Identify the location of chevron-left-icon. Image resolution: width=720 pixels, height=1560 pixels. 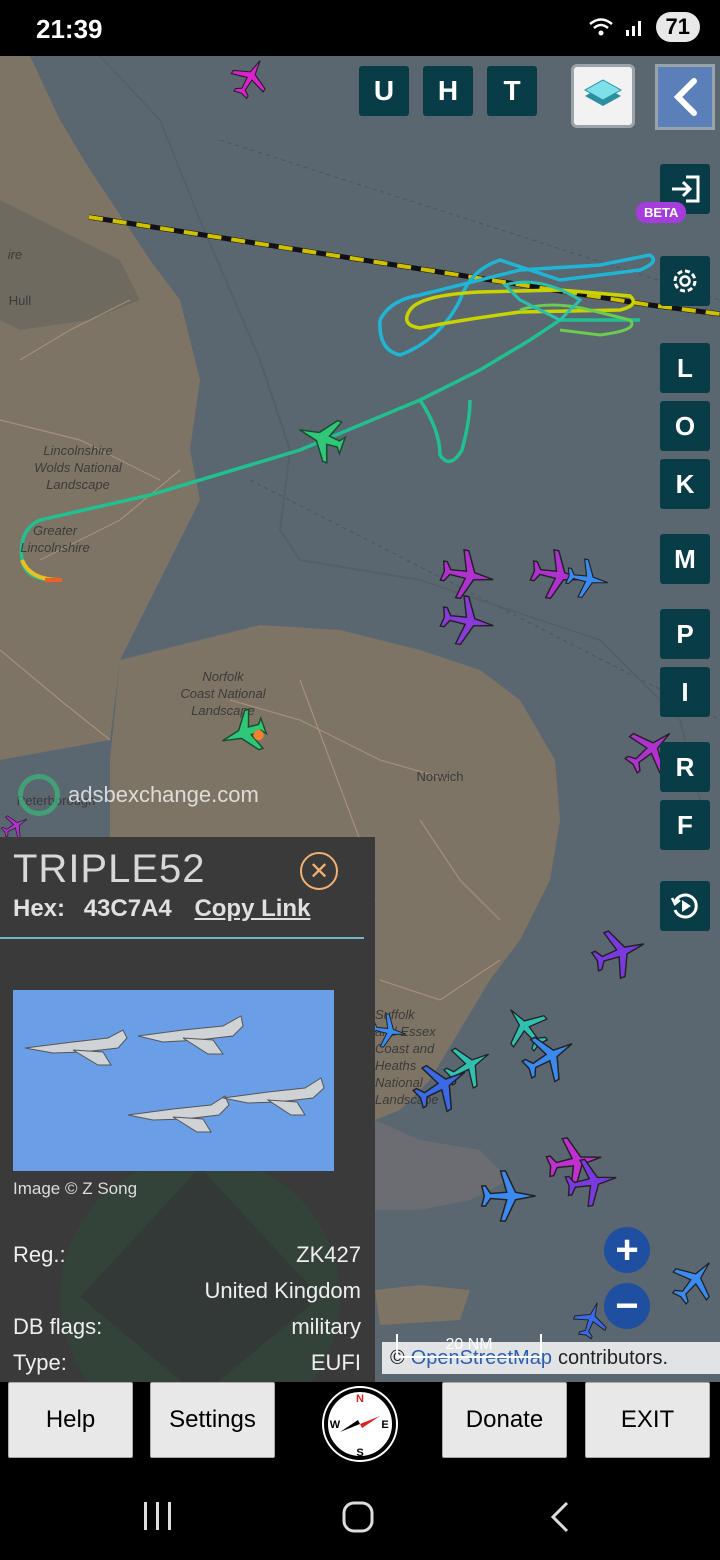
(685, 97).